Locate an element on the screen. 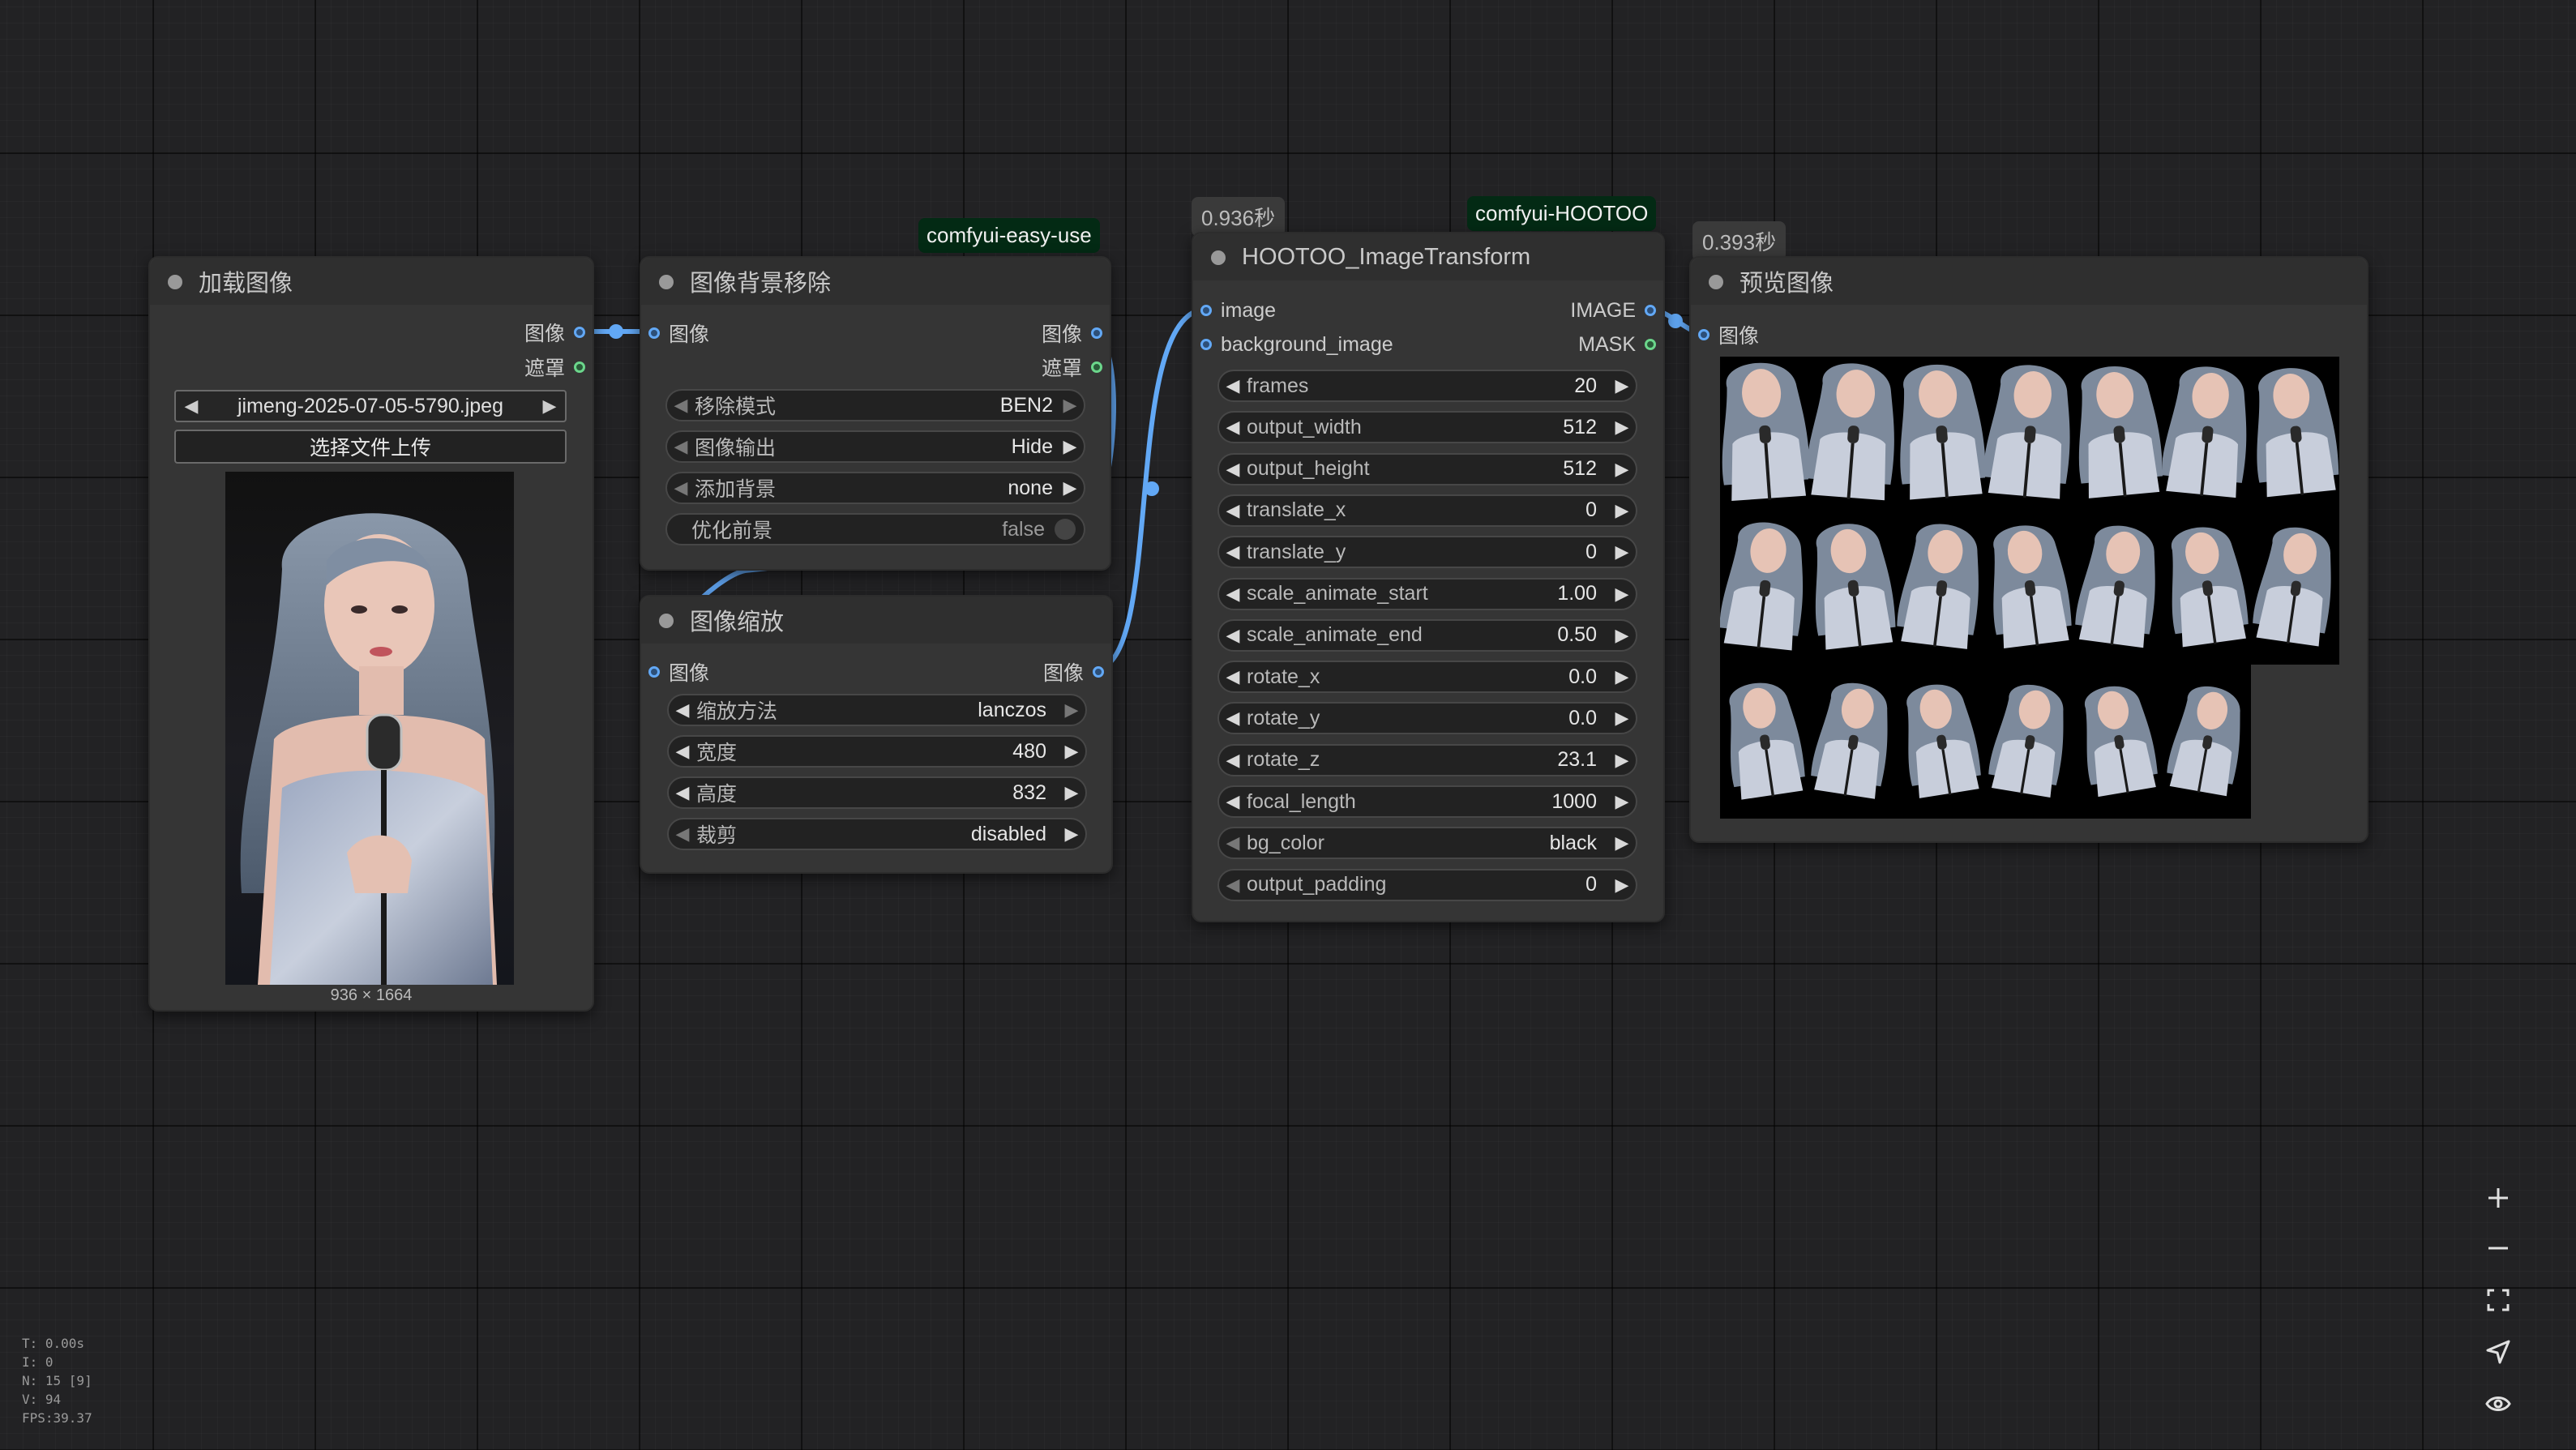  widget-rotate-x: ◀ rotate_x 0.0 ▶ is located at coordinates (1427, 677).